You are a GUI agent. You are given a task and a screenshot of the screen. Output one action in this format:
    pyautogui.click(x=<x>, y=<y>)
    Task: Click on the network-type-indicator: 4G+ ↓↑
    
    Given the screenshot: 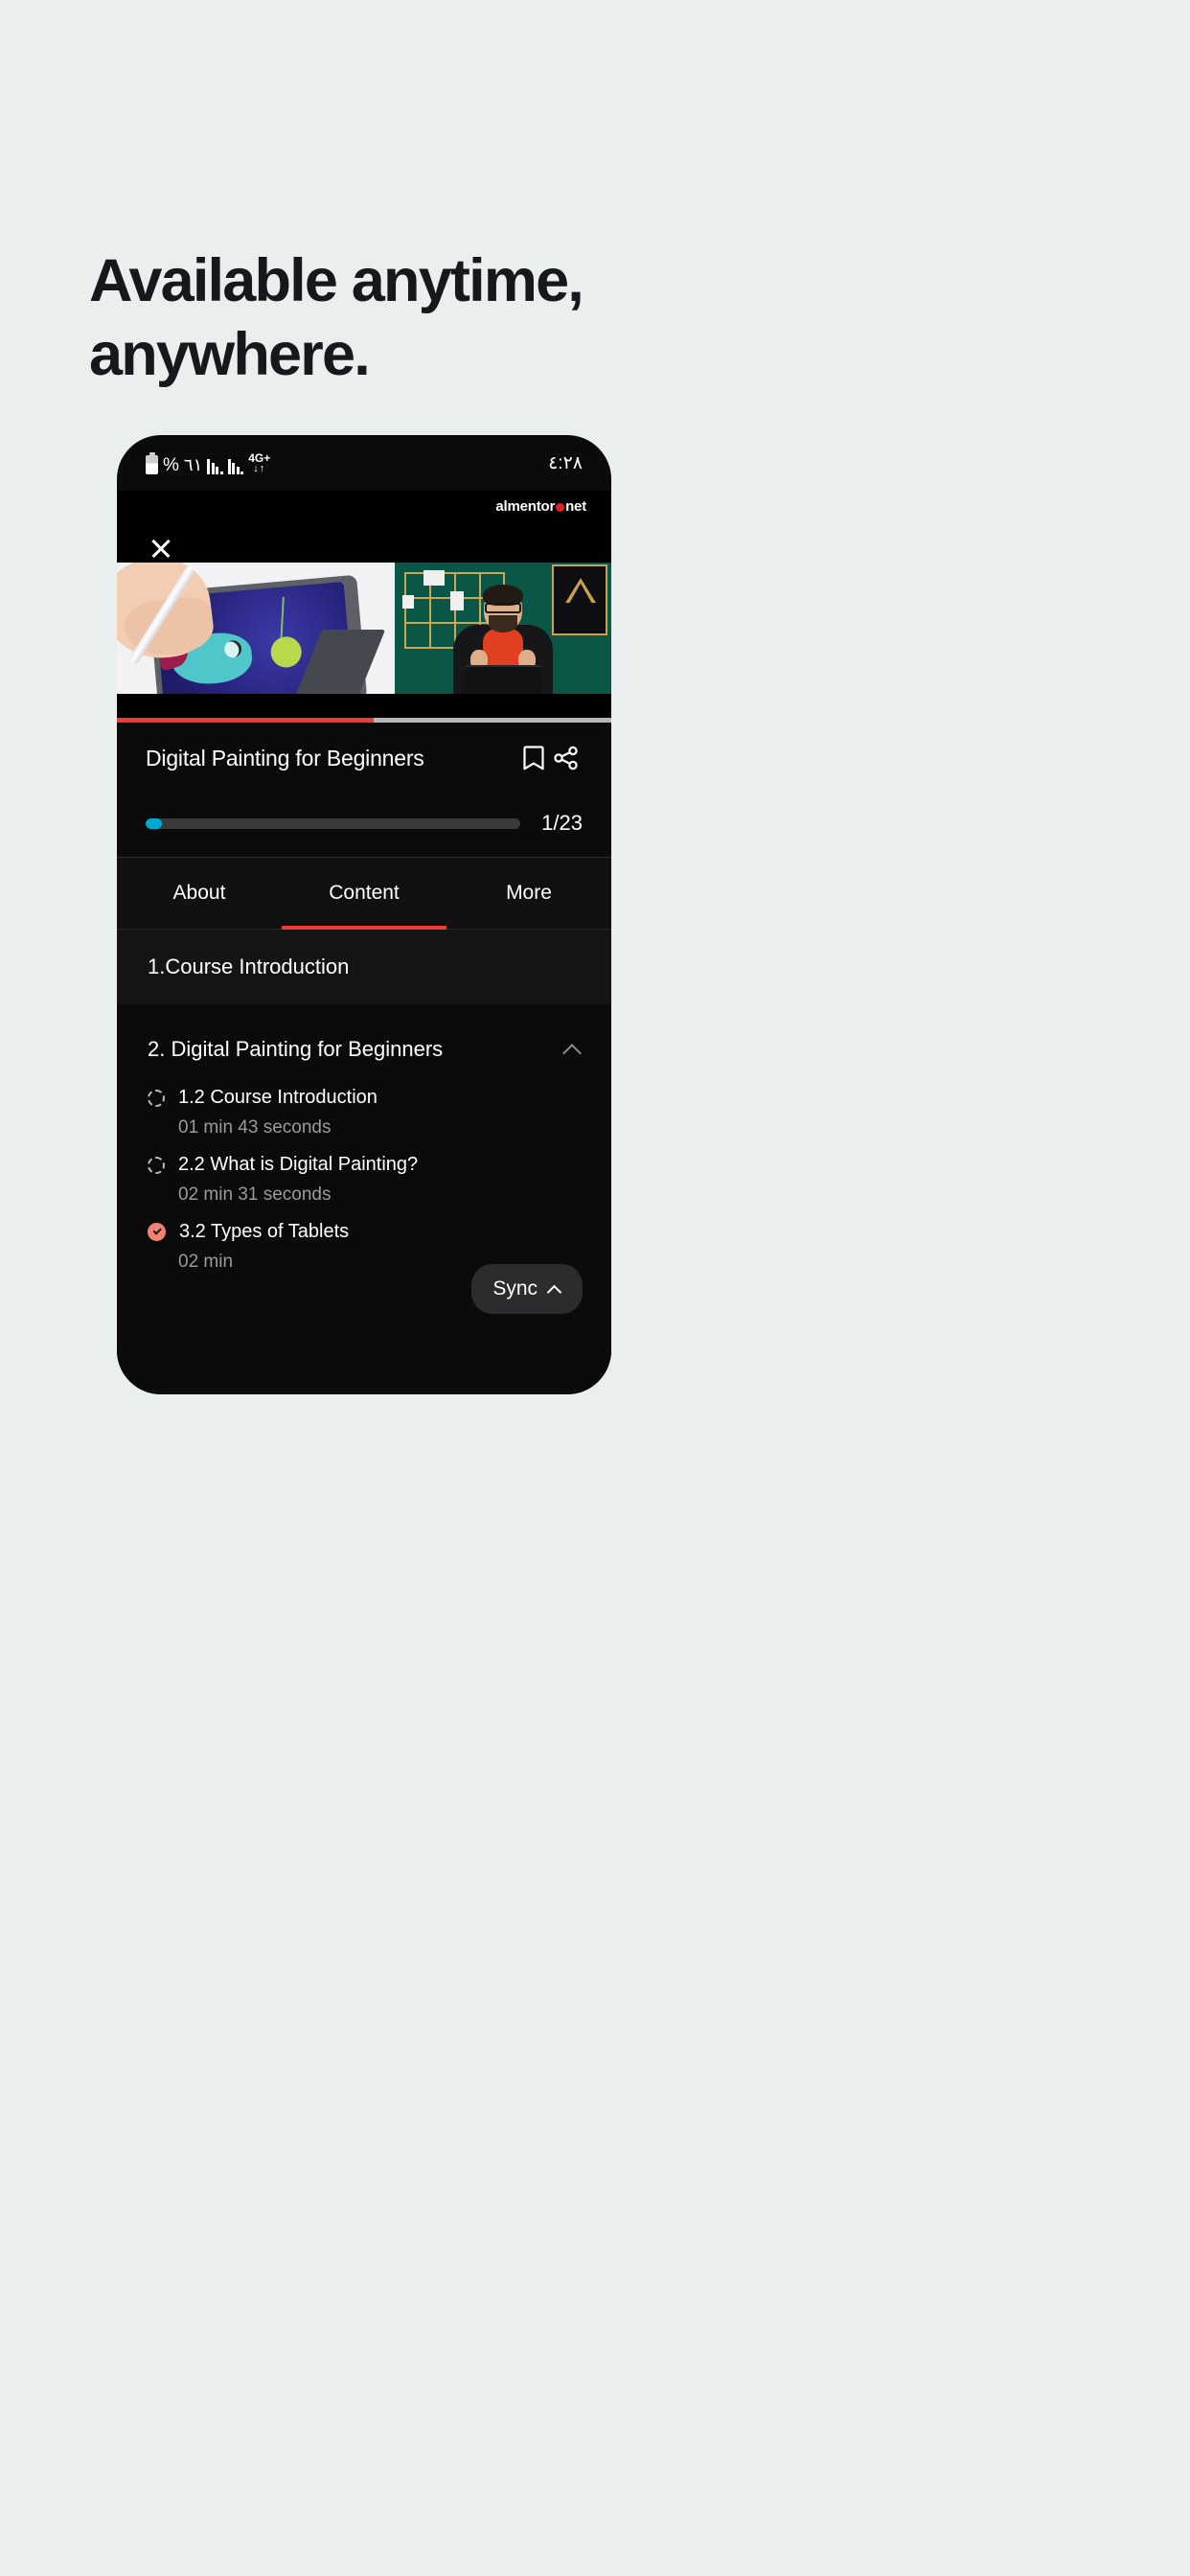 What is the action you would take?
    pyautogui.click(x=259, y=463)
    